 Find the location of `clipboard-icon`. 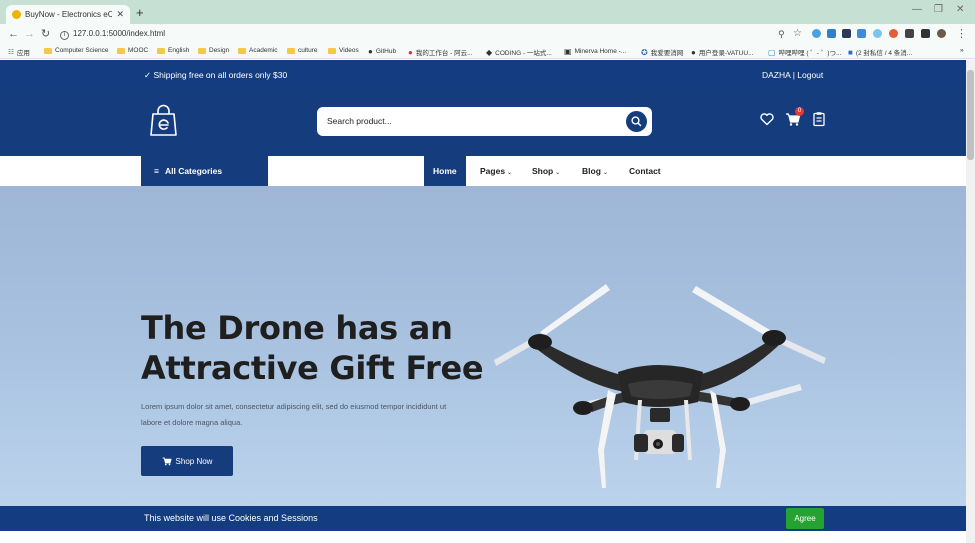

clipboard-icon is located at coordinates (819, 119).